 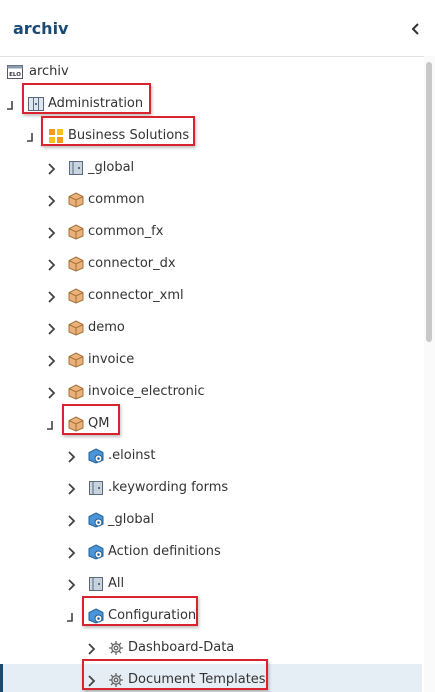 I want to click on selection-indicator, so click(x=1, y=678).